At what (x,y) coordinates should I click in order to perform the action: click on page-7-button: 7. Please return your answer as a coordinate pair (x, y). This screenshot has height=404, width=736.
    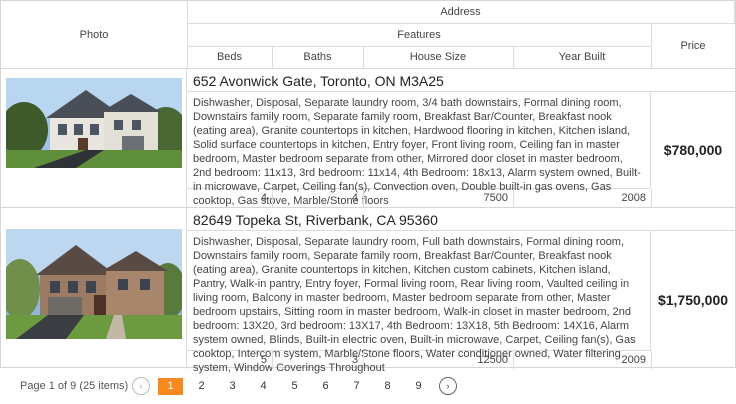
    Looking at the image, I should click on (356, 386).